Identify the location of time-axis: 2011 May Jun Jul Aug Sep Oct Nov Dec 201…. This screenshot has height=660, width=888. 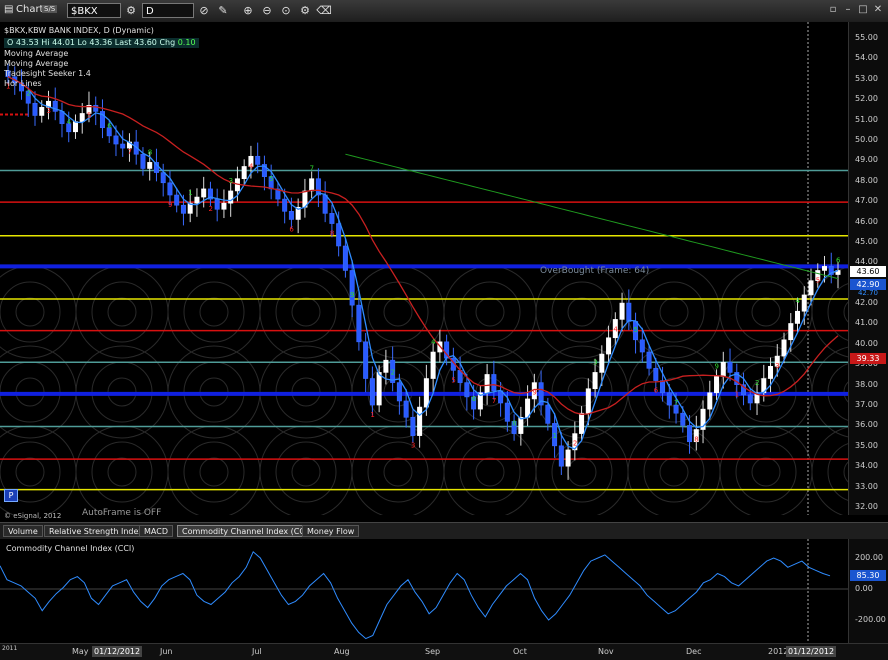
(444, 651).